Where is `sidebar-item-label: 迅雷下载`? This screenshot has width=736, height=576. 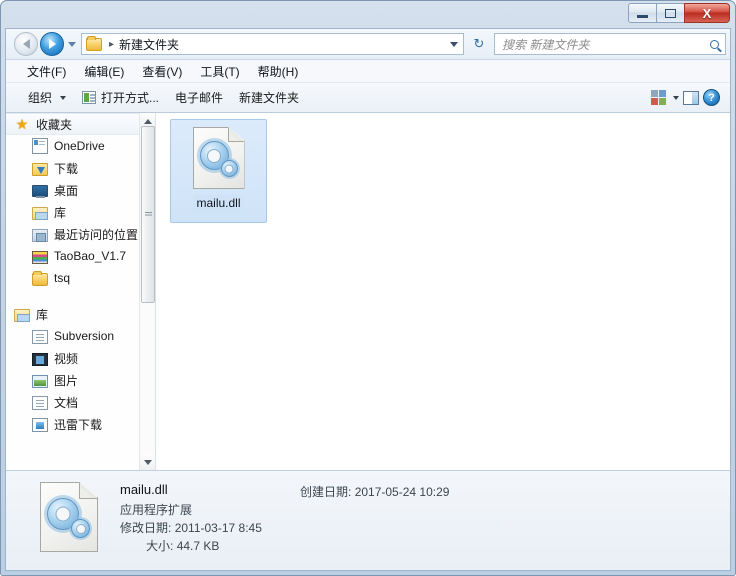
sidebar-item-label: 迅雷下载 is located at coordinates (78, 424).